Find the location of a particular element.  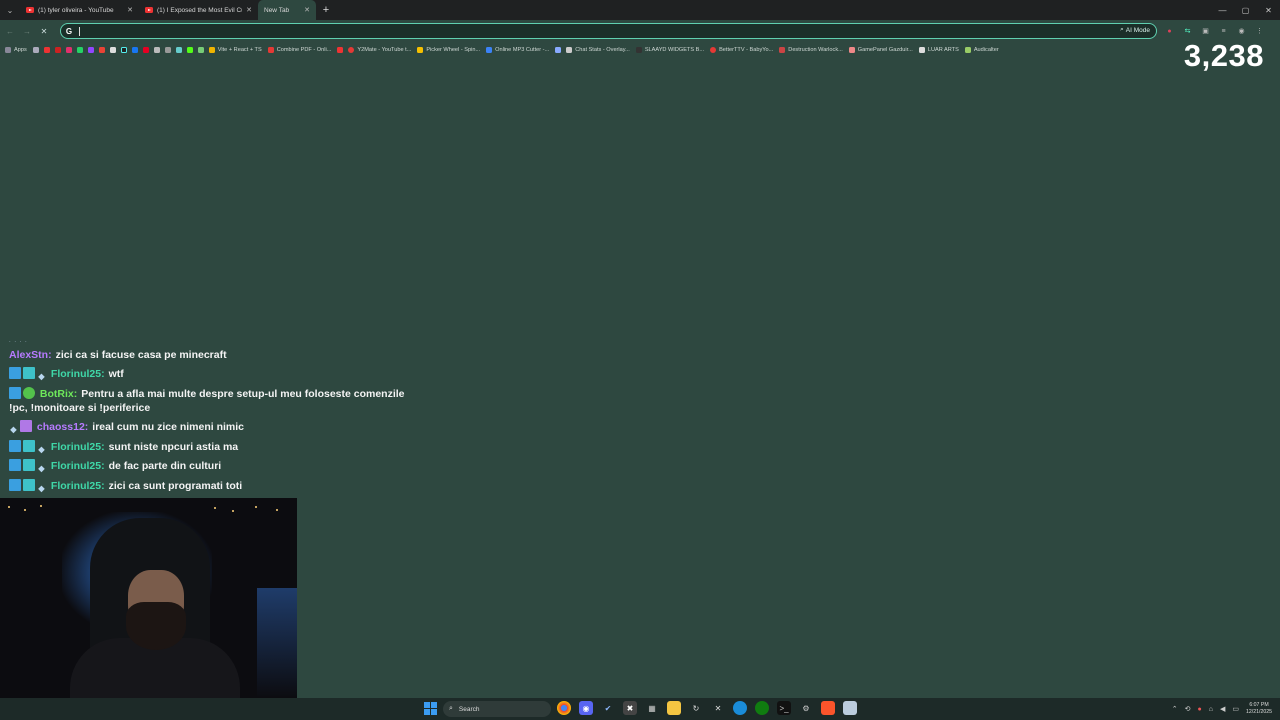

bookmark-item: Vite + React + TS is located at coordinates (235, 49).